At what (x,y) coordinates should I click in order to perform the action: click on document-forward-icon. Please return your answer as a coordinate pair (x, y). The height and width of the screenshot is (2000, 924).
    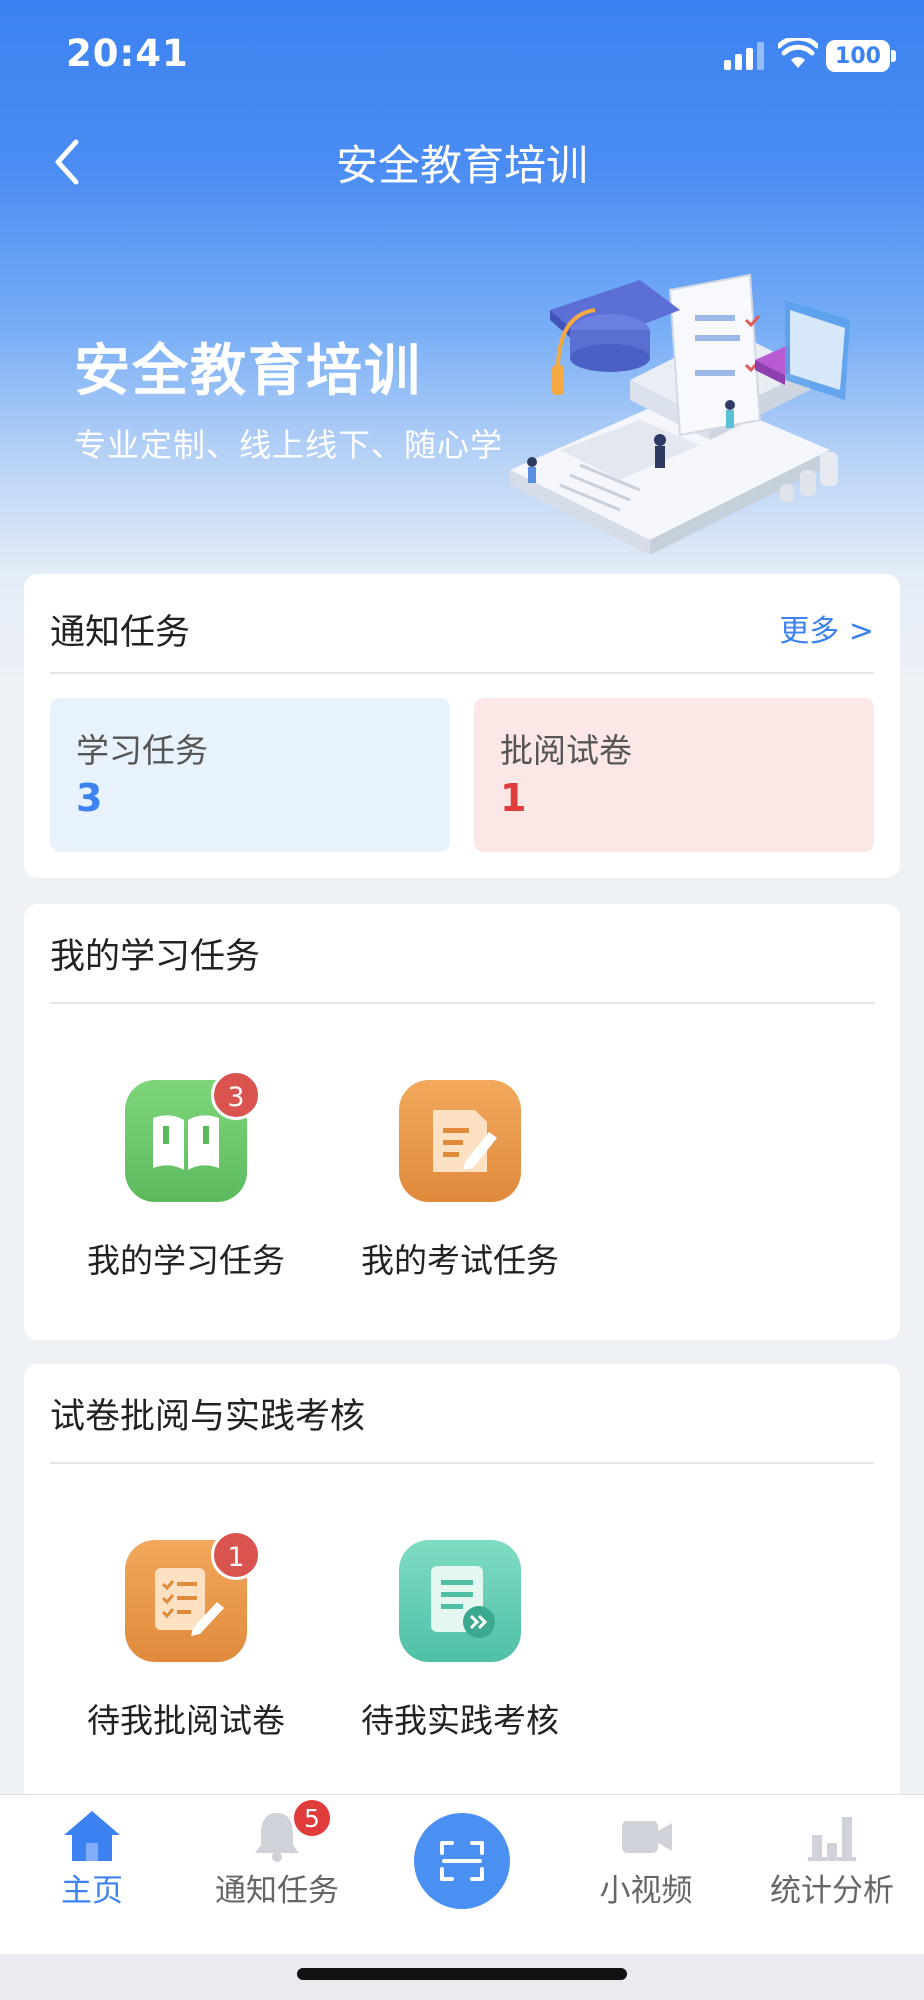
    Looking at the image, I should click on (460, 1601).